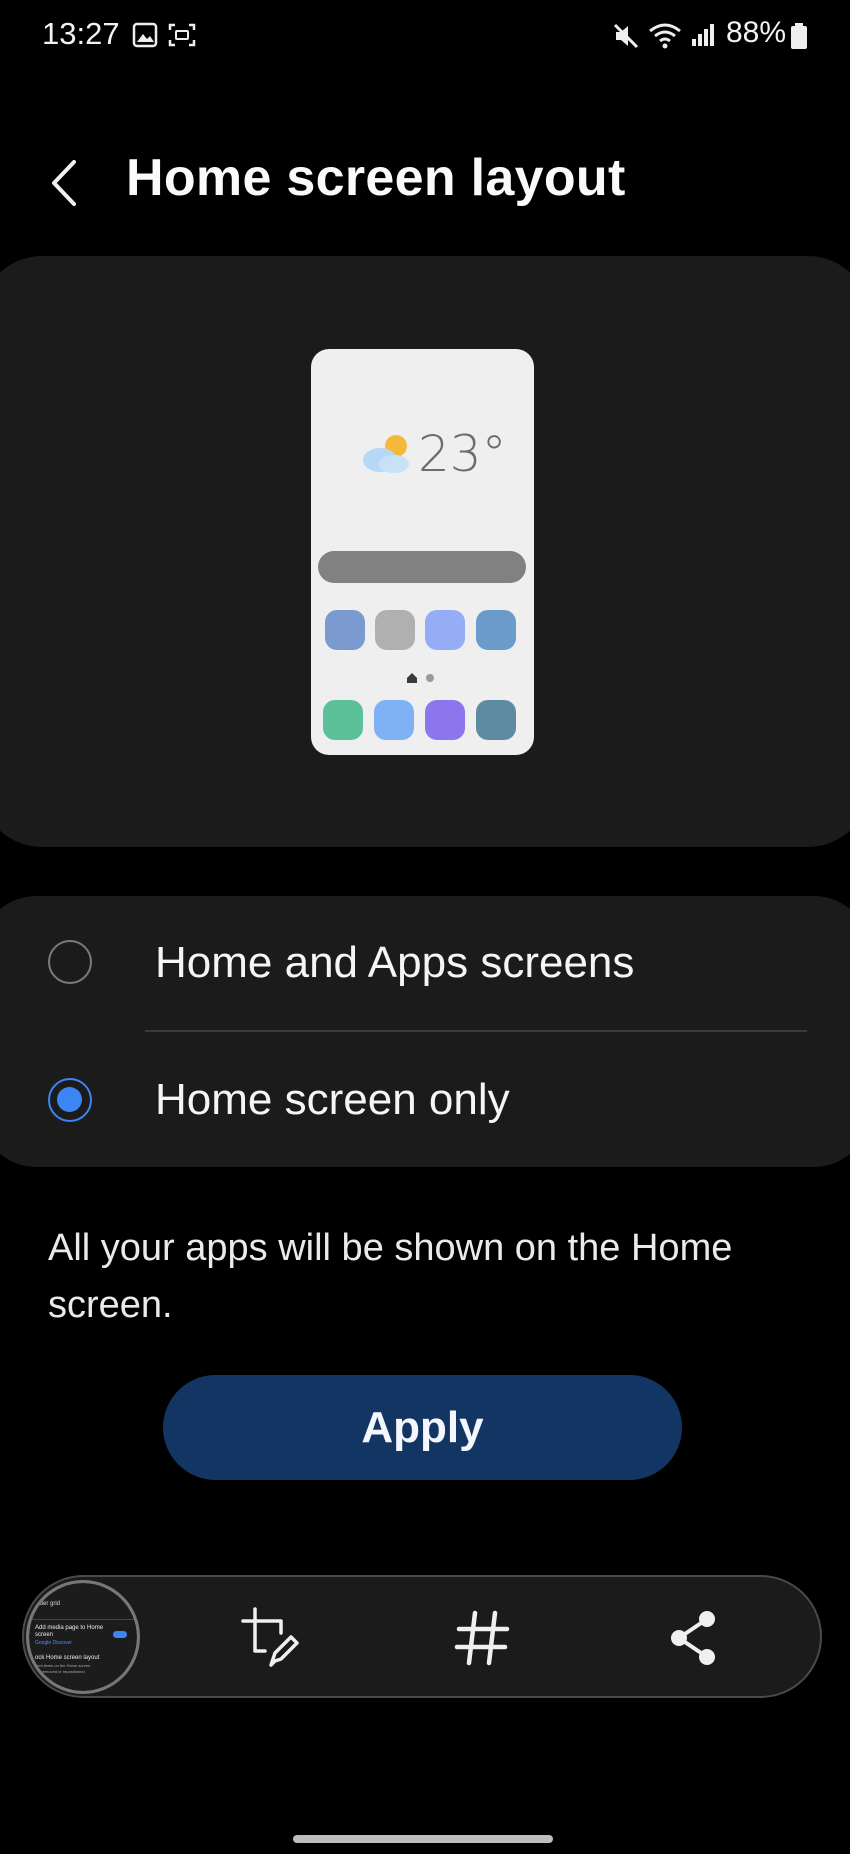 The image size is (850, 1854). I want to click on hashtag-button, so click(482, 1638).